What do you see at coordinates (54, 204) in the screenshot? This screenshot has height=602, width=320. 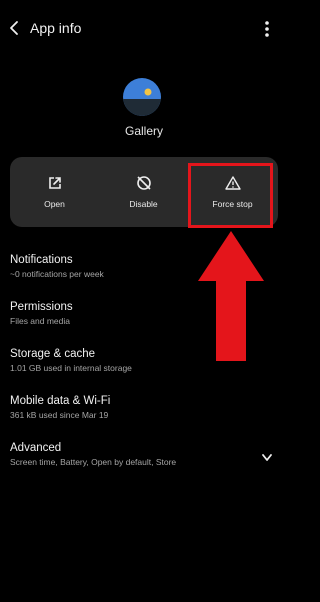 I see `open-label: Open` at bounding box center [54, 204].